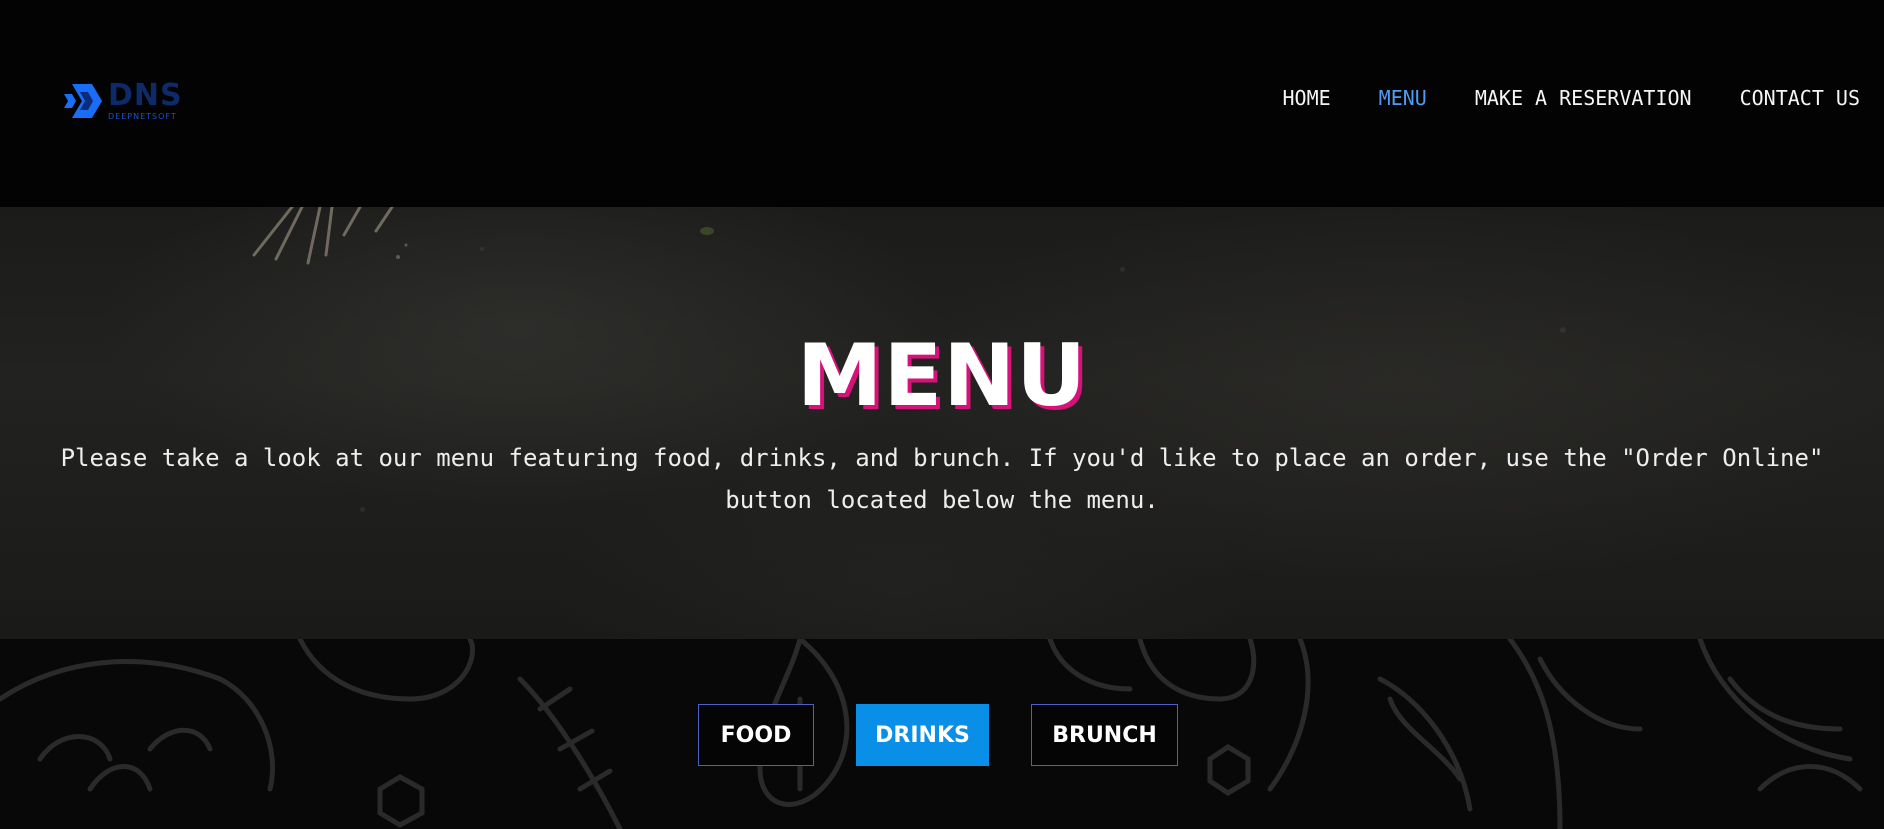 The width and height of the screenshot is (1884, 829). What do you see at coordinates (1583, 98) in the screenshot?
I see `nav-make-a-reservation: MAKE A RESERVATION` at bounding box center [1583, 98].